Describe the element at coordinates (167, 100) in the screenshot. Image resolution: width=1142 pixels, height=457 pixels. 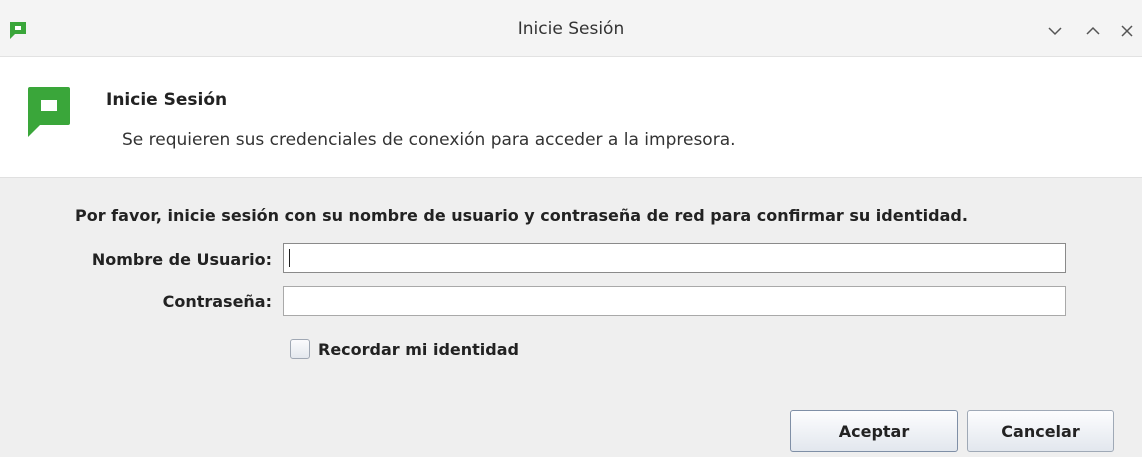
I see `header-title: Inicie Sesión` at that location.